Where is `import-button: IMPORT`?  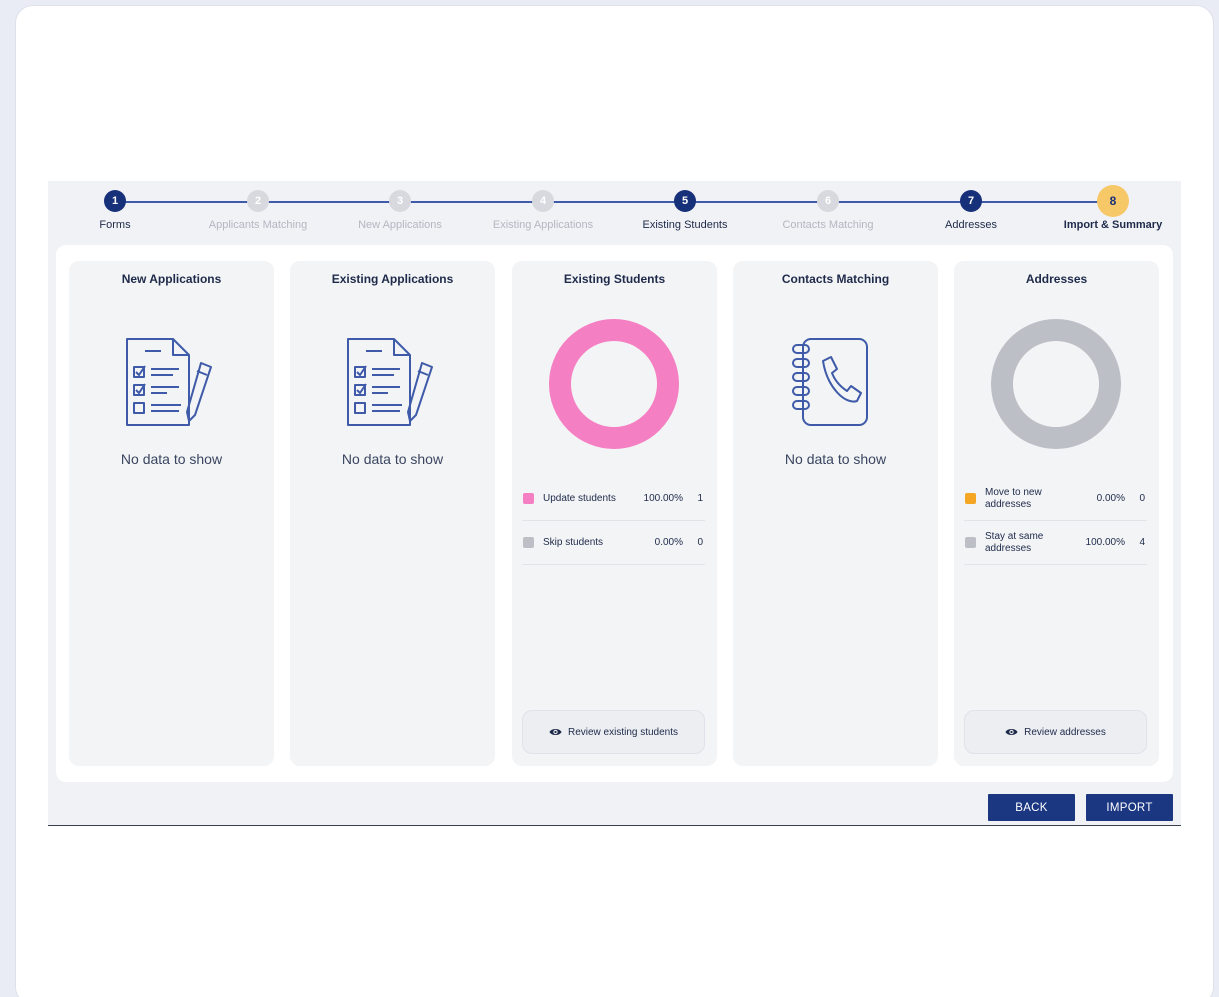
import-button: IMPORT is located at coordinates (1129, 807).